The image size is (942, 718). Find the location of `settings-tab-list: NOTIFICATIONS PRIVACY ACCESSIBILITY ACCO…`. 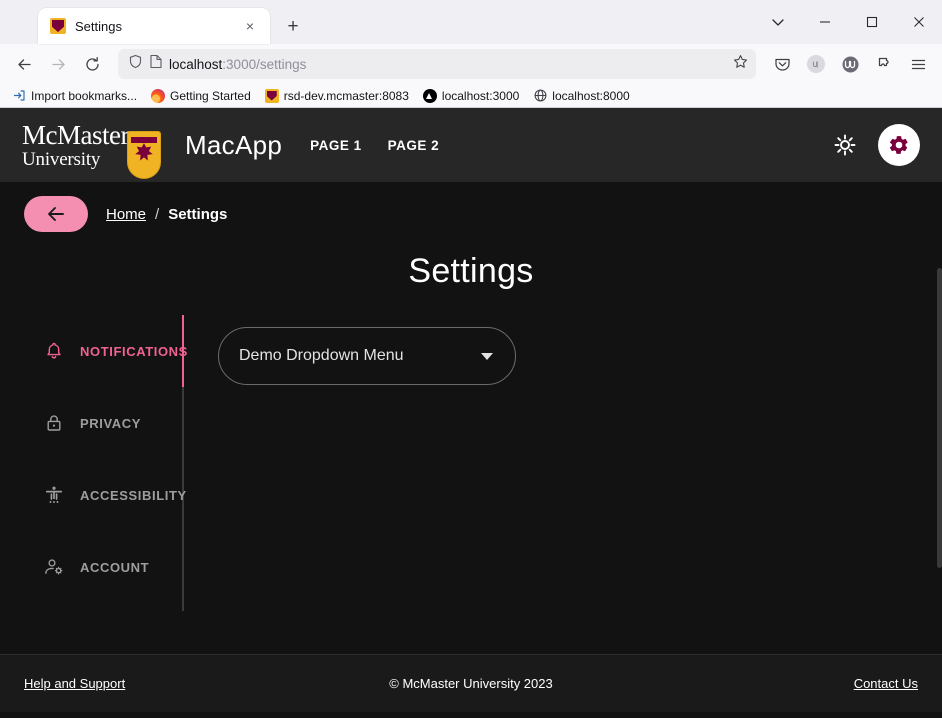

settings-tab-list: NOTIFICATIONS PRIVACY ACCESSIBILITY ACCO… is located at coordinates (105, 463).